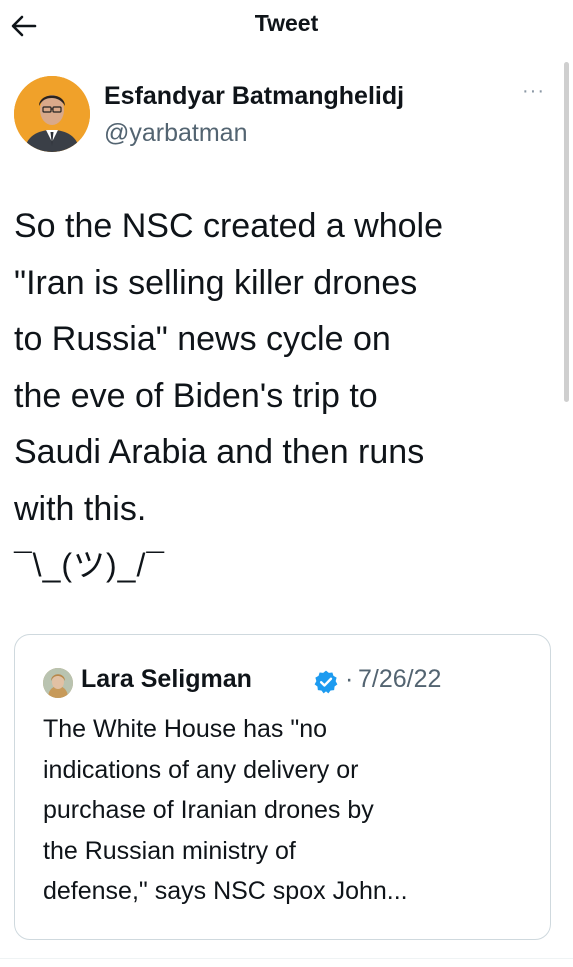  What do you see at coordinates (176, 133) in the screenshot?
I see `author-handle: @yarbatman` at bounding box center [176, 133].